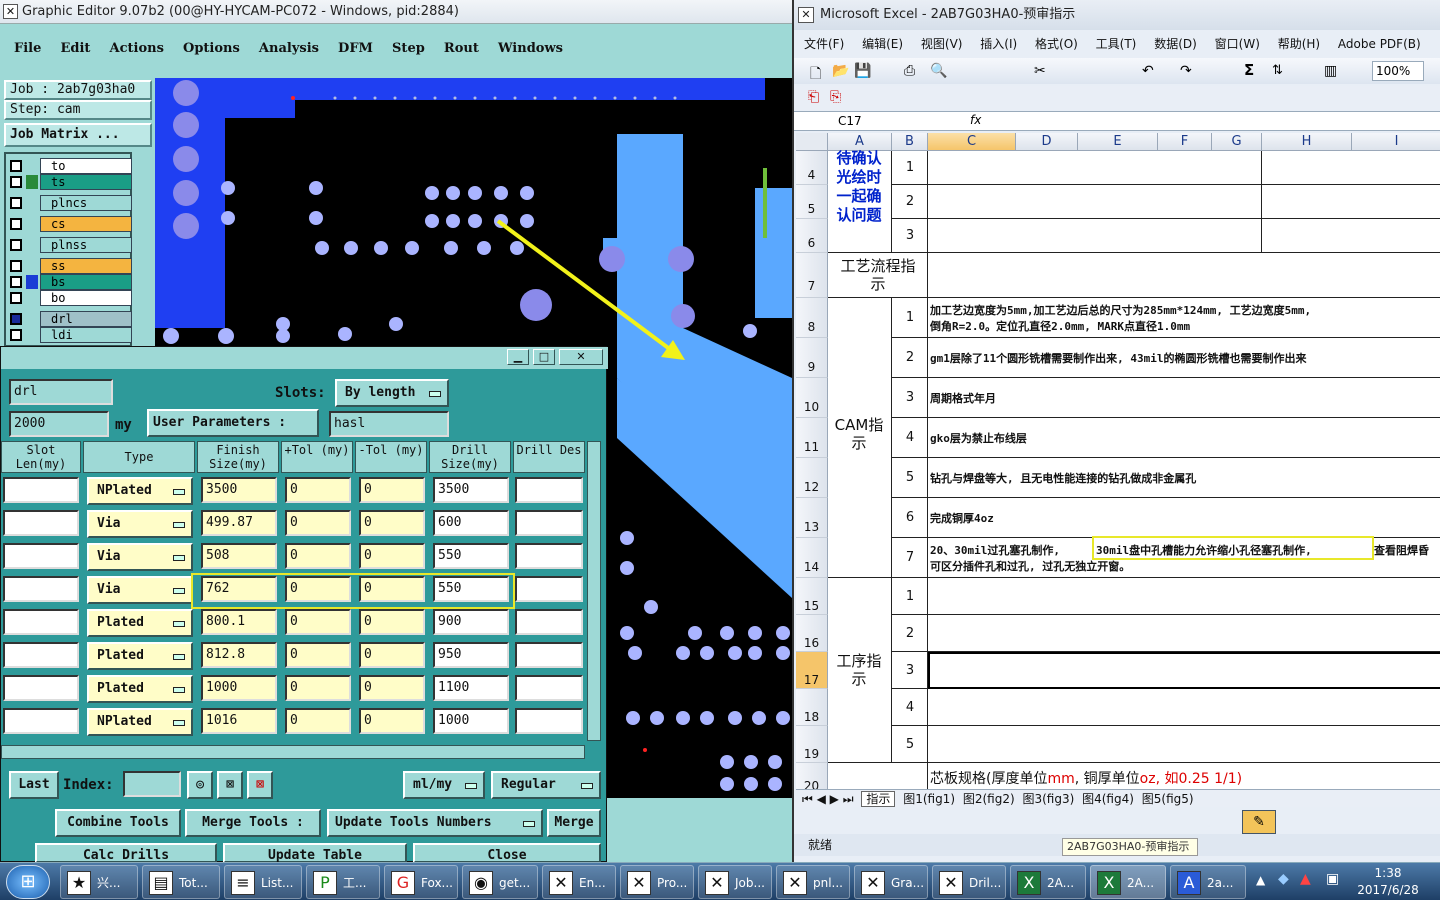 This screenshot has width=1440, height=900. I want to click on menu-actions: Actions, so click(137, 49).